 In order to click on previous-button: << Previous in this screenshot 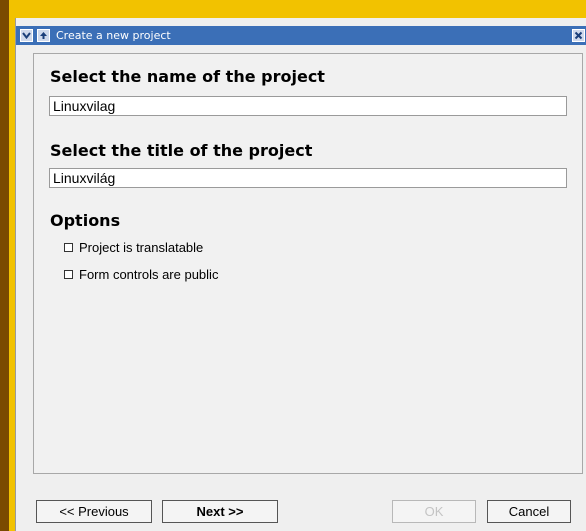, I will do `click(94, 511)`.